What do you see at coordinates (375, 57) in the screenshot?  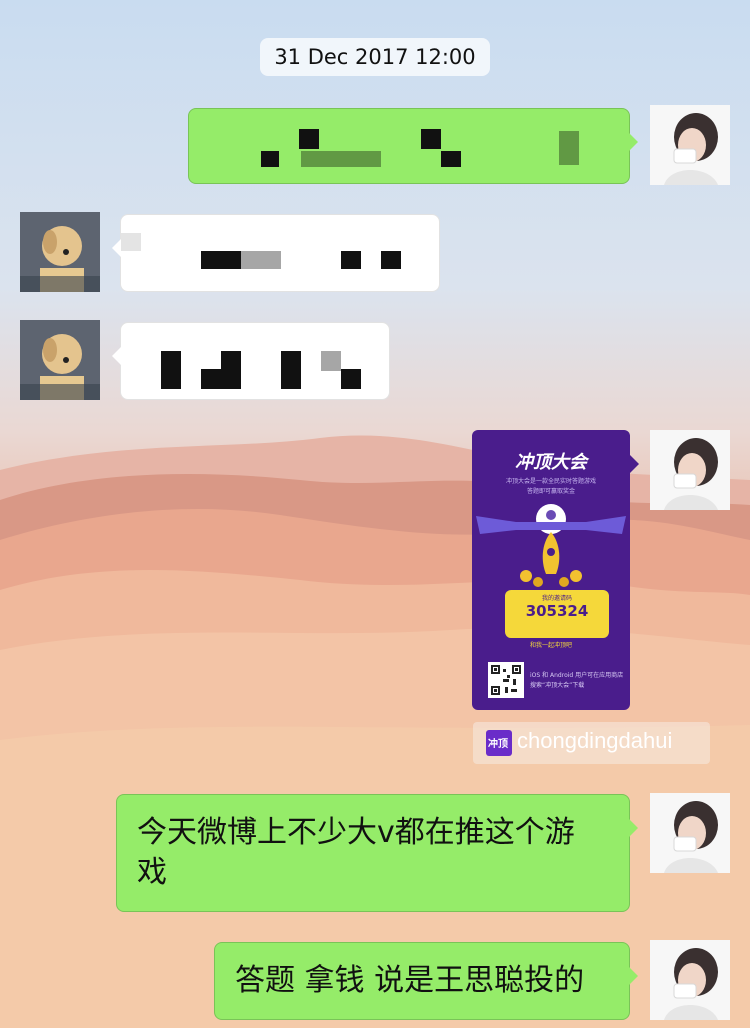 I see `message-timestamp: 31 Dec 2017 12:00` at bounding box center [375, 57].